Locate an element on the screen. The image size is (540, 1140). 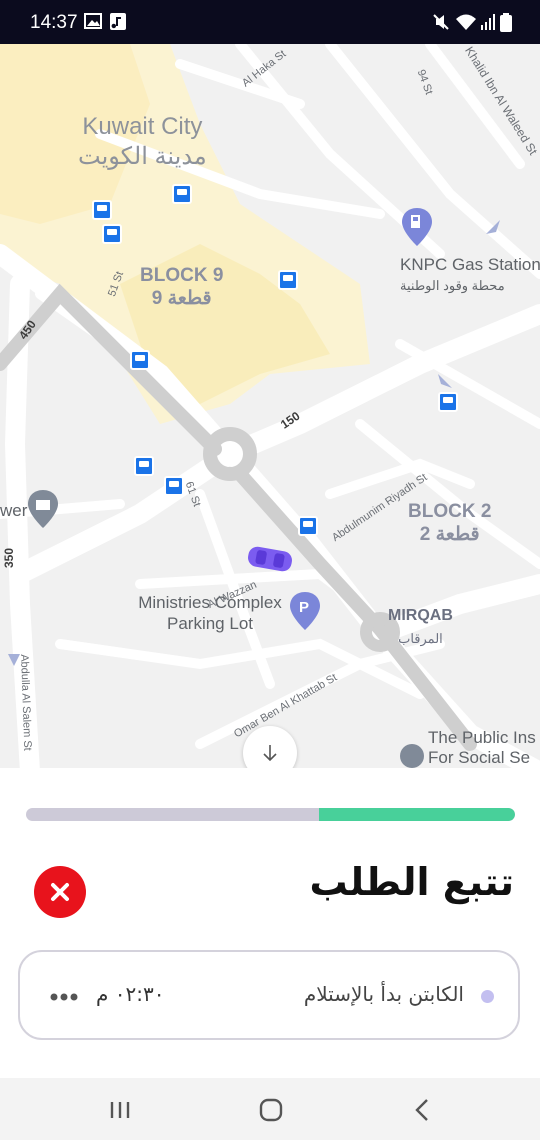
order-status-card: الكابتن بدأ بالإستلام ٠٢:٣٠ م is located at coordinates (269, 995).